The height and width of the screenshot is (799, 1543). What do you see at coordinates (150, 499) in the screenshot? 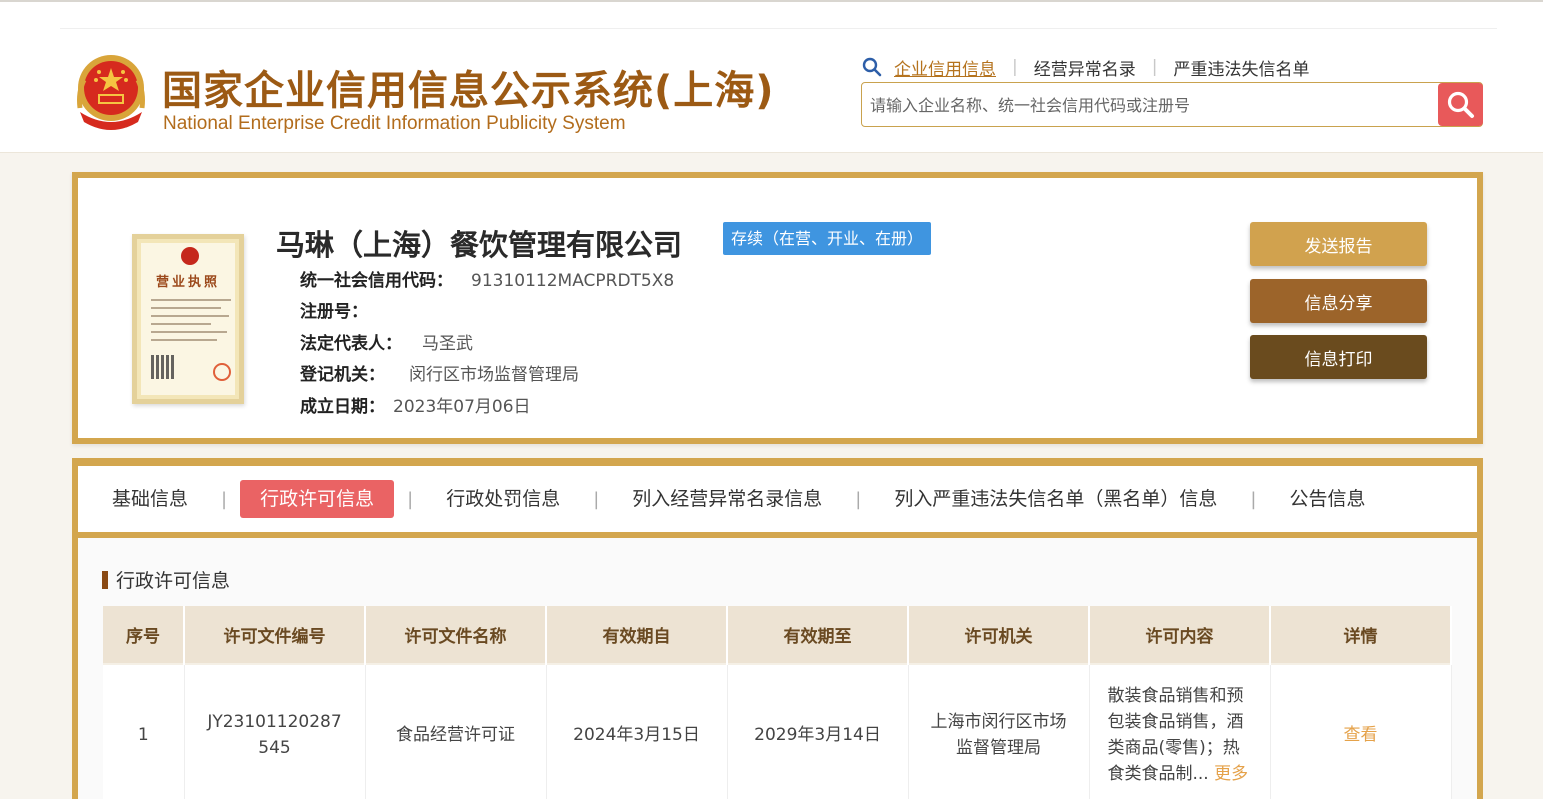
I see `tab-basic-info: 基础信息` at bounding box center [150, 499].